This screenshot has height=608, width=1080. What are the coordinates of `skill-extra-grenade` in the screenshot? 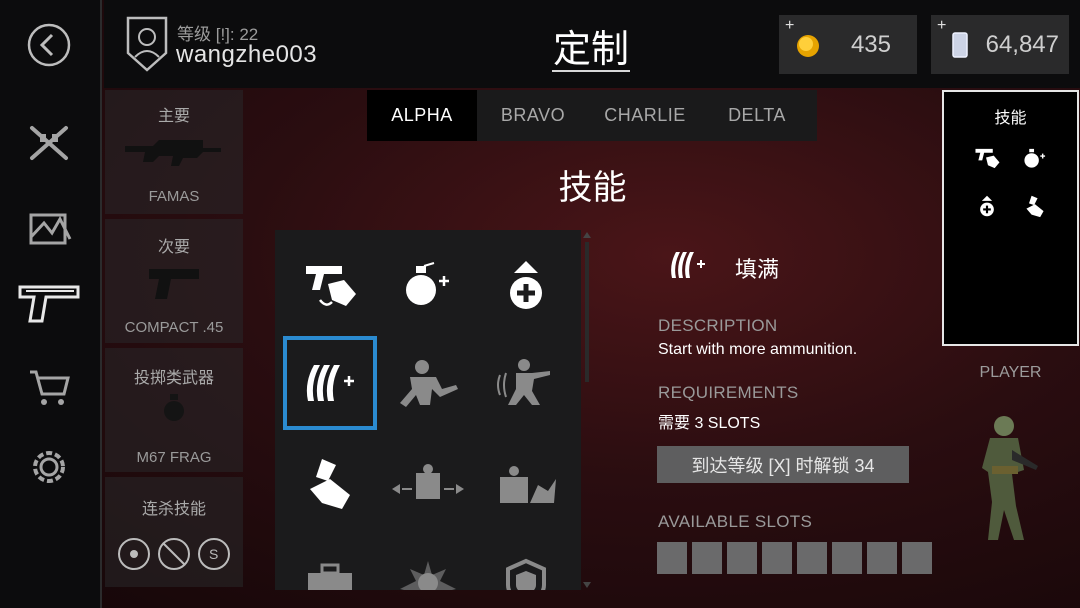 It's located at (428, 285).